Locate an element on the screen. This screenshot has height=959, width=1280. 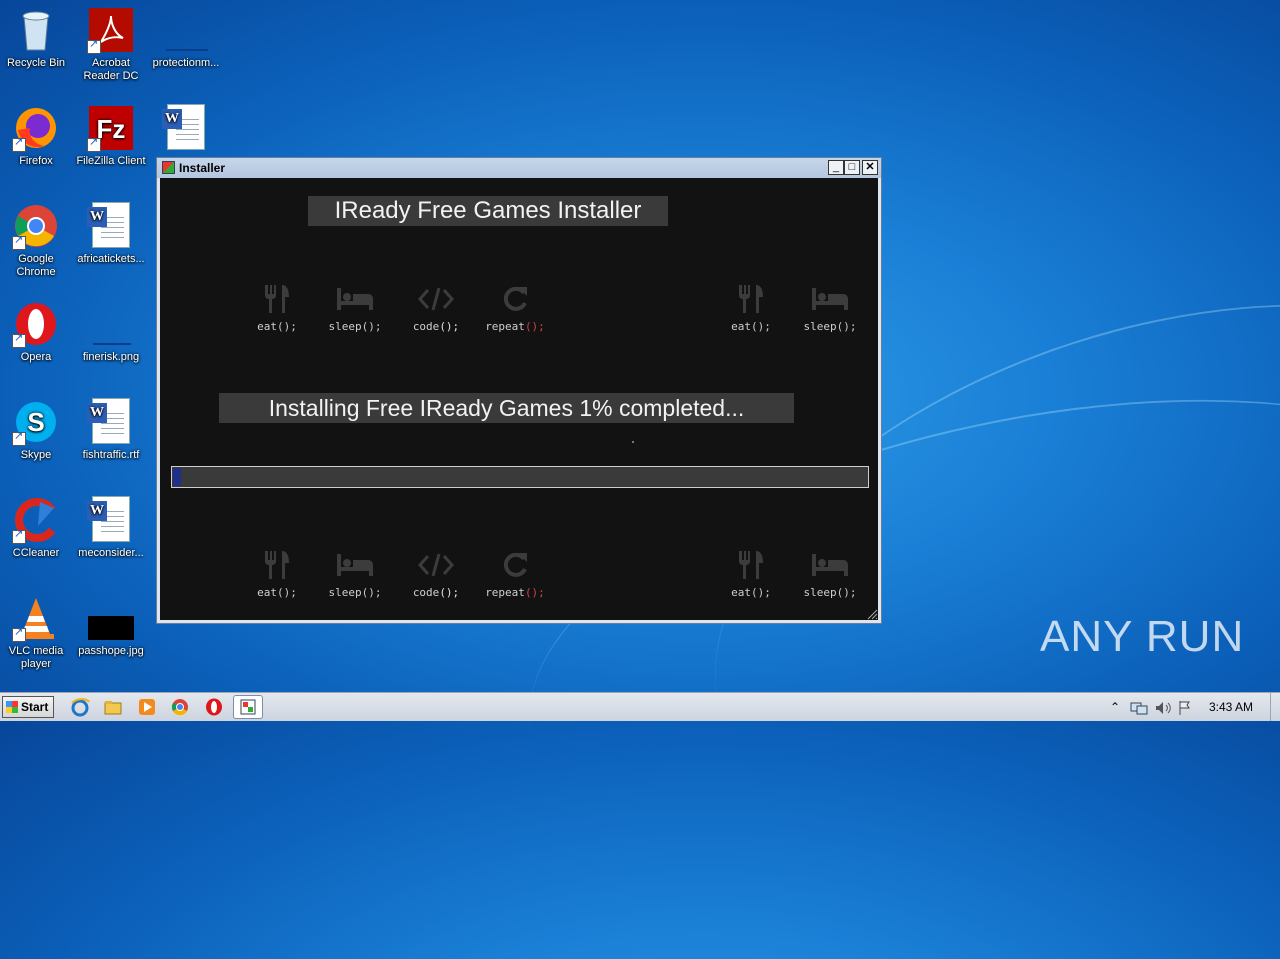
desktop-icon-opera: Opera is located at coordinates (36, 332).